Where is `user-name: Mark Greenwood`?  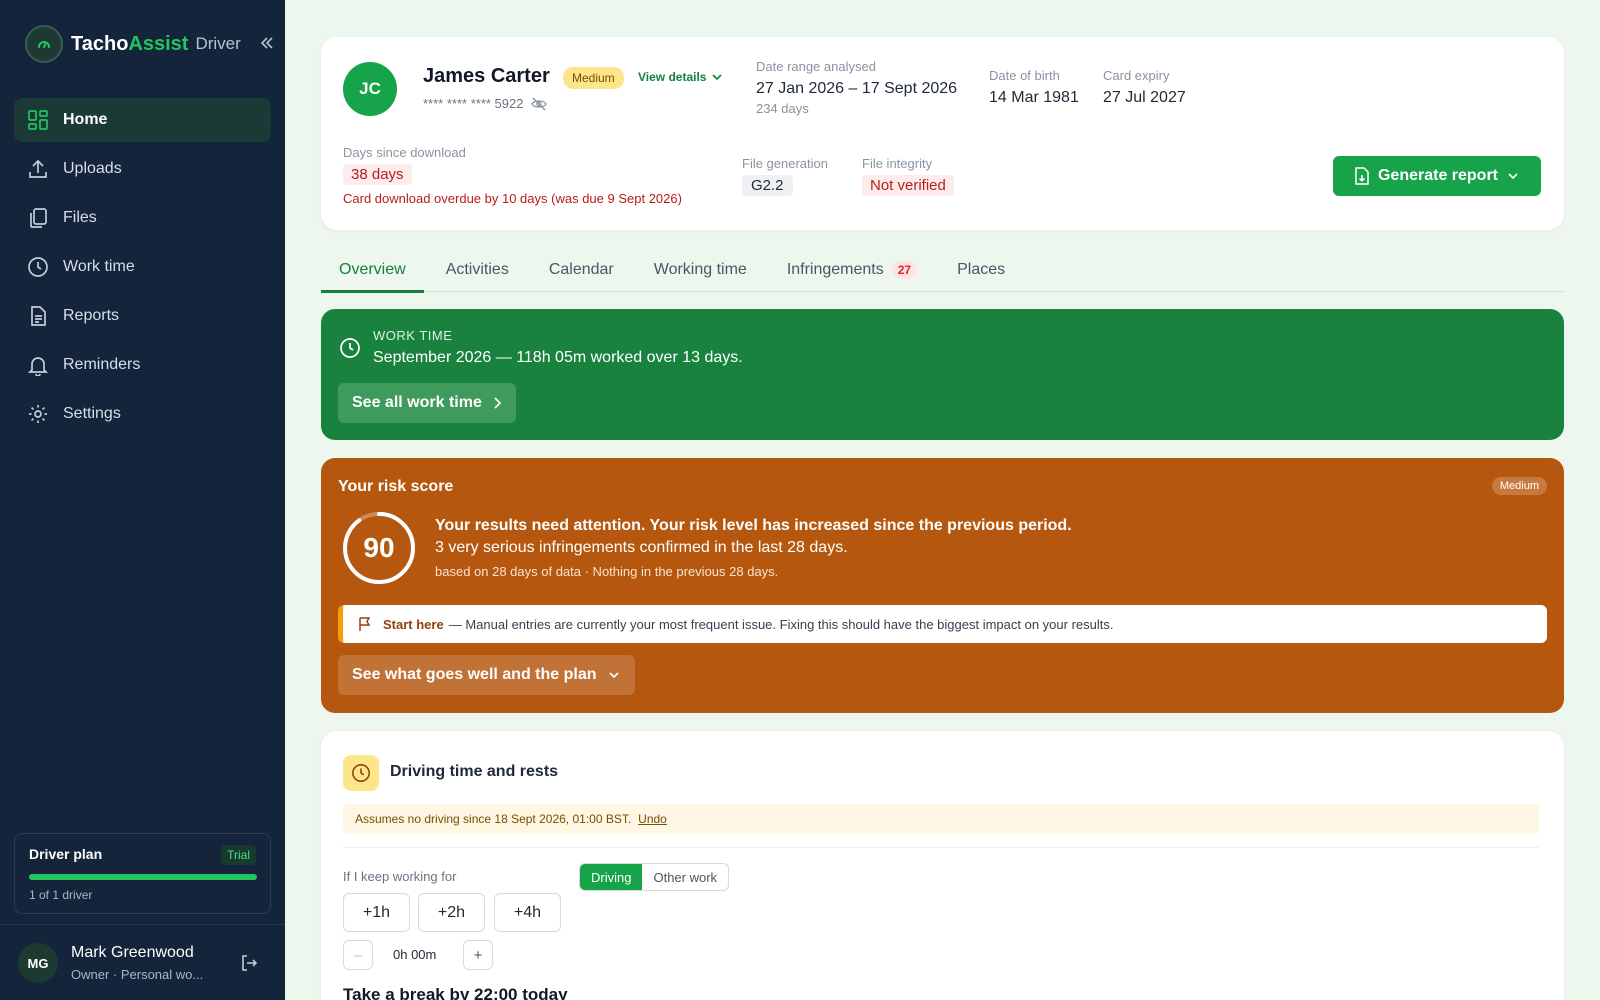 user-name: Mark Greenwood is located at coordinates (132, 952).